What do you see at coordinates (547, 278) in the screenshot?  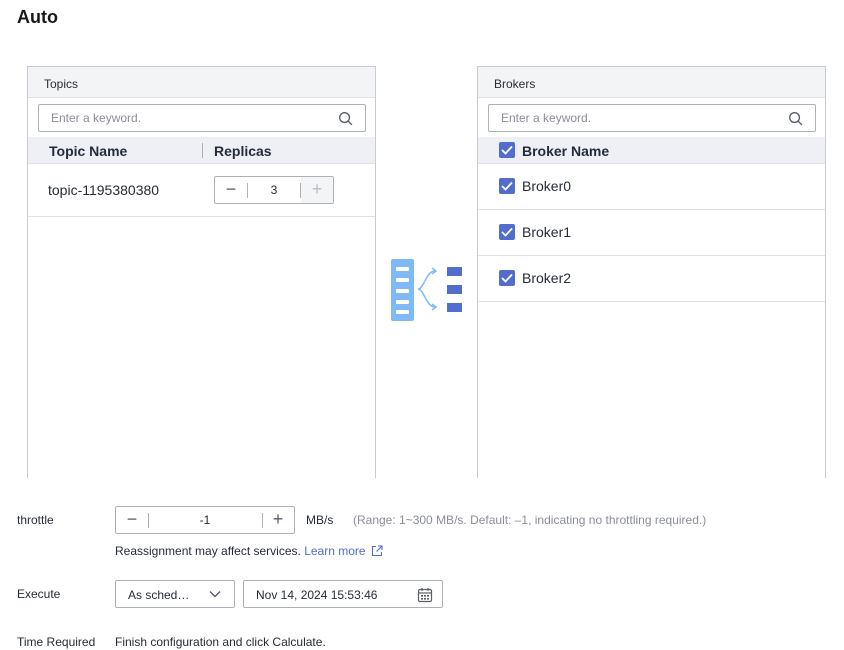 I see `broker-name: Broker2` at bounding box center [547, 278].